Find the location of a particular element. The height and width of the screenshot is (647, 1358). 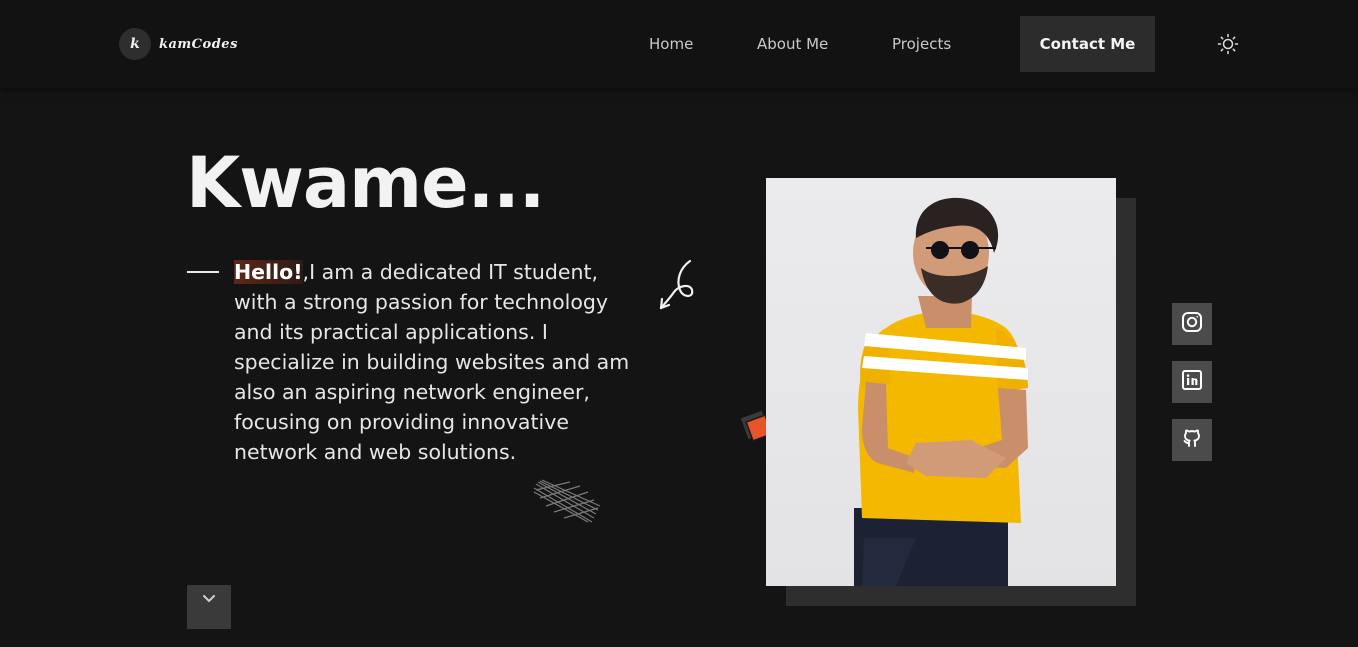

logo-badge: k is located at coordinates (135, 44).